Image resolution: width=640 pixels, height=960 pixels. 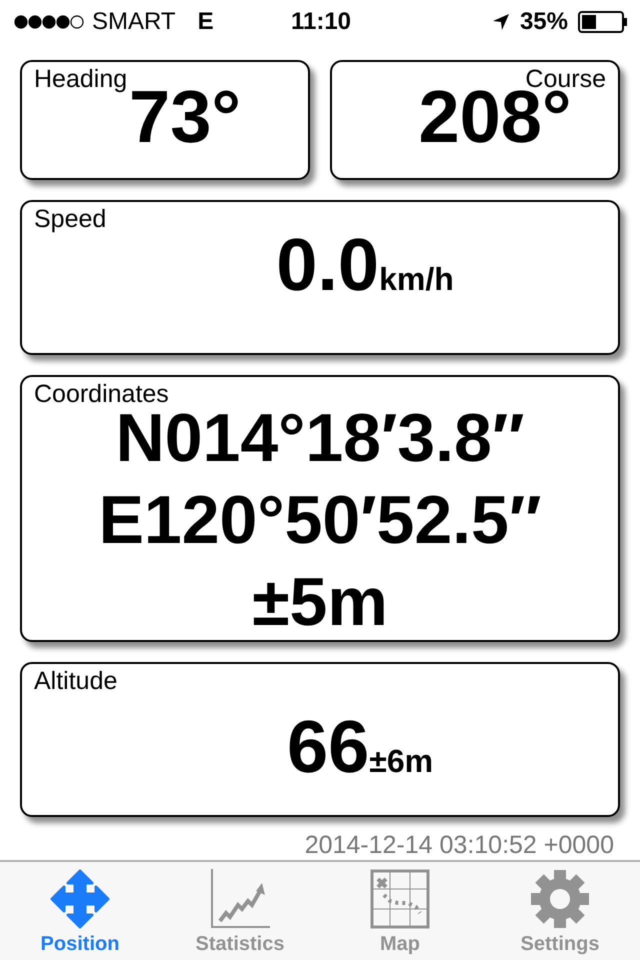 I want to click on tab-bar-item: Statistics, so click(x=240, y=911).